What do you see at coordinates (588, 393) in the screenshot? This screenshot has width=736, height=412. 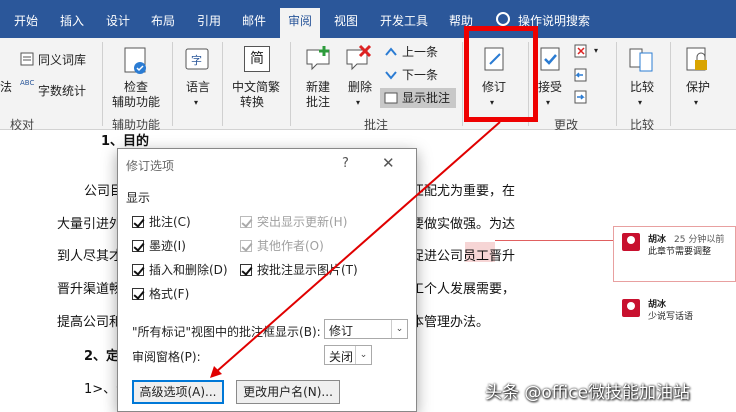 I see `watermark: 头条 @office微技能加油站` at bounding box center [588, 393].